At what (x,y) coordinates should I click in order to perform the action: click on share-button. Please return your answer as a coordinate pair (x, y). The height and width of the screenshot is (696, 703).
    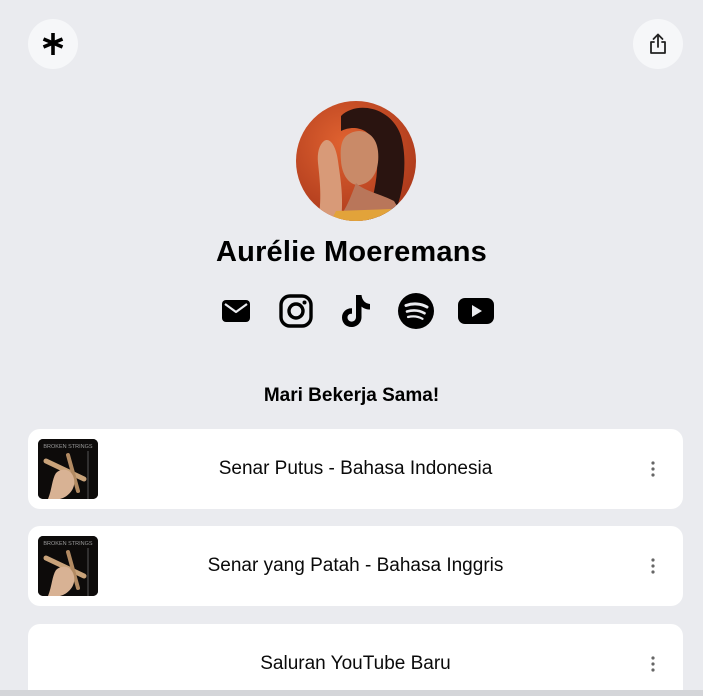
    Looking at the image, I should click on (658, 44).